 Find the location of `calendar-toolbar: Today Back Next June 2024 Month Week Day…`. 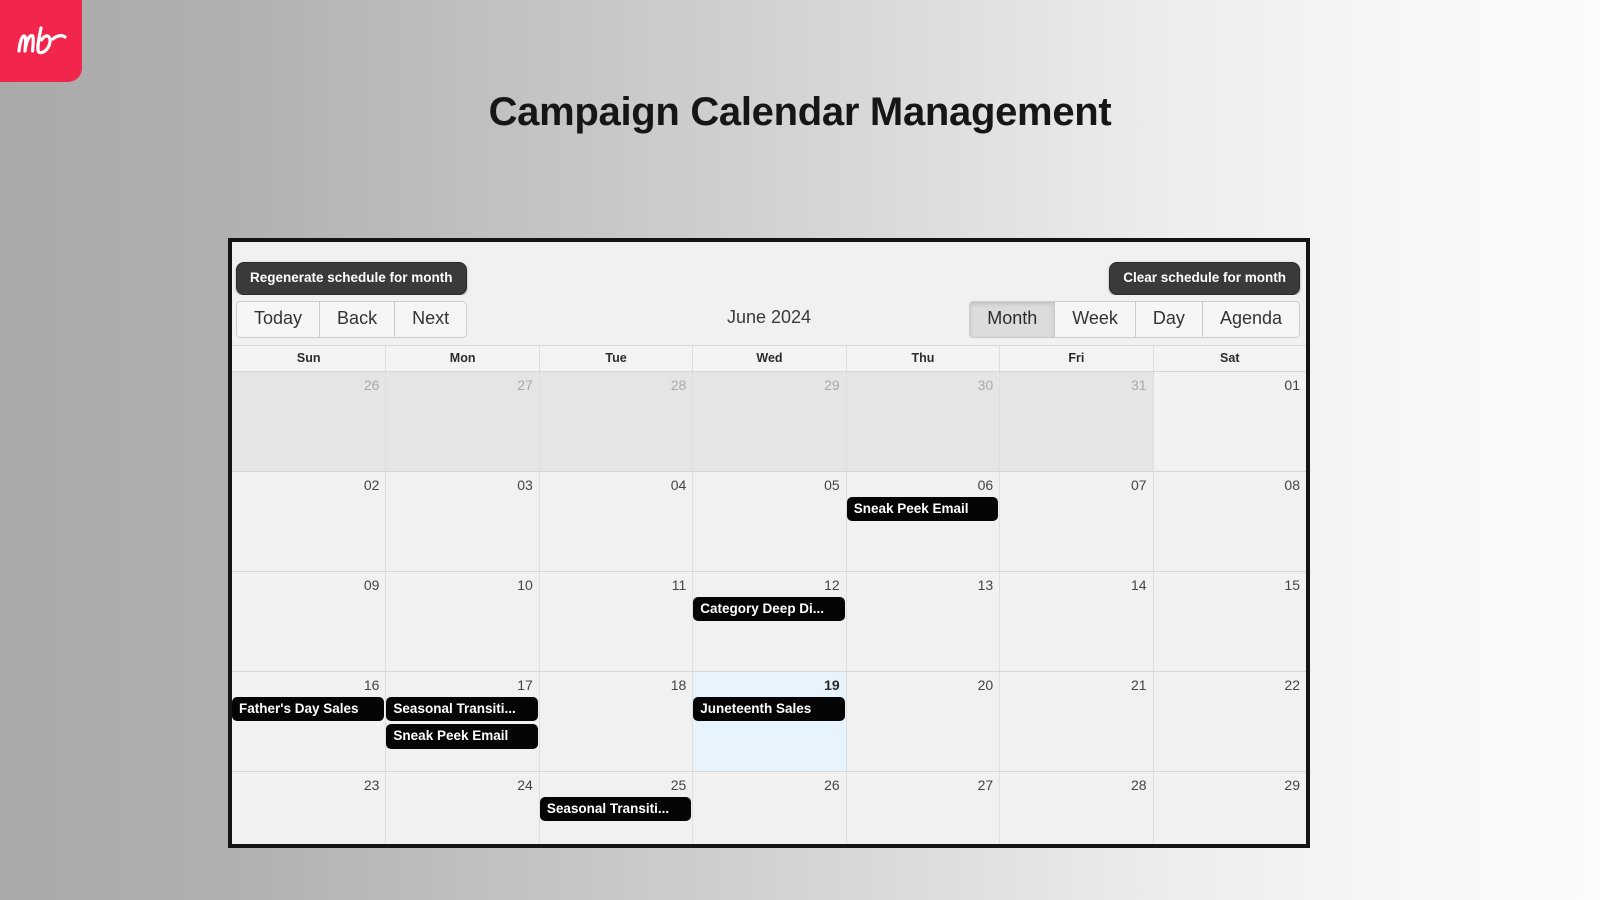

calendar-toolbar: Today Back Next June 2024 Month Week Day… is located at coordinates (769, 320).